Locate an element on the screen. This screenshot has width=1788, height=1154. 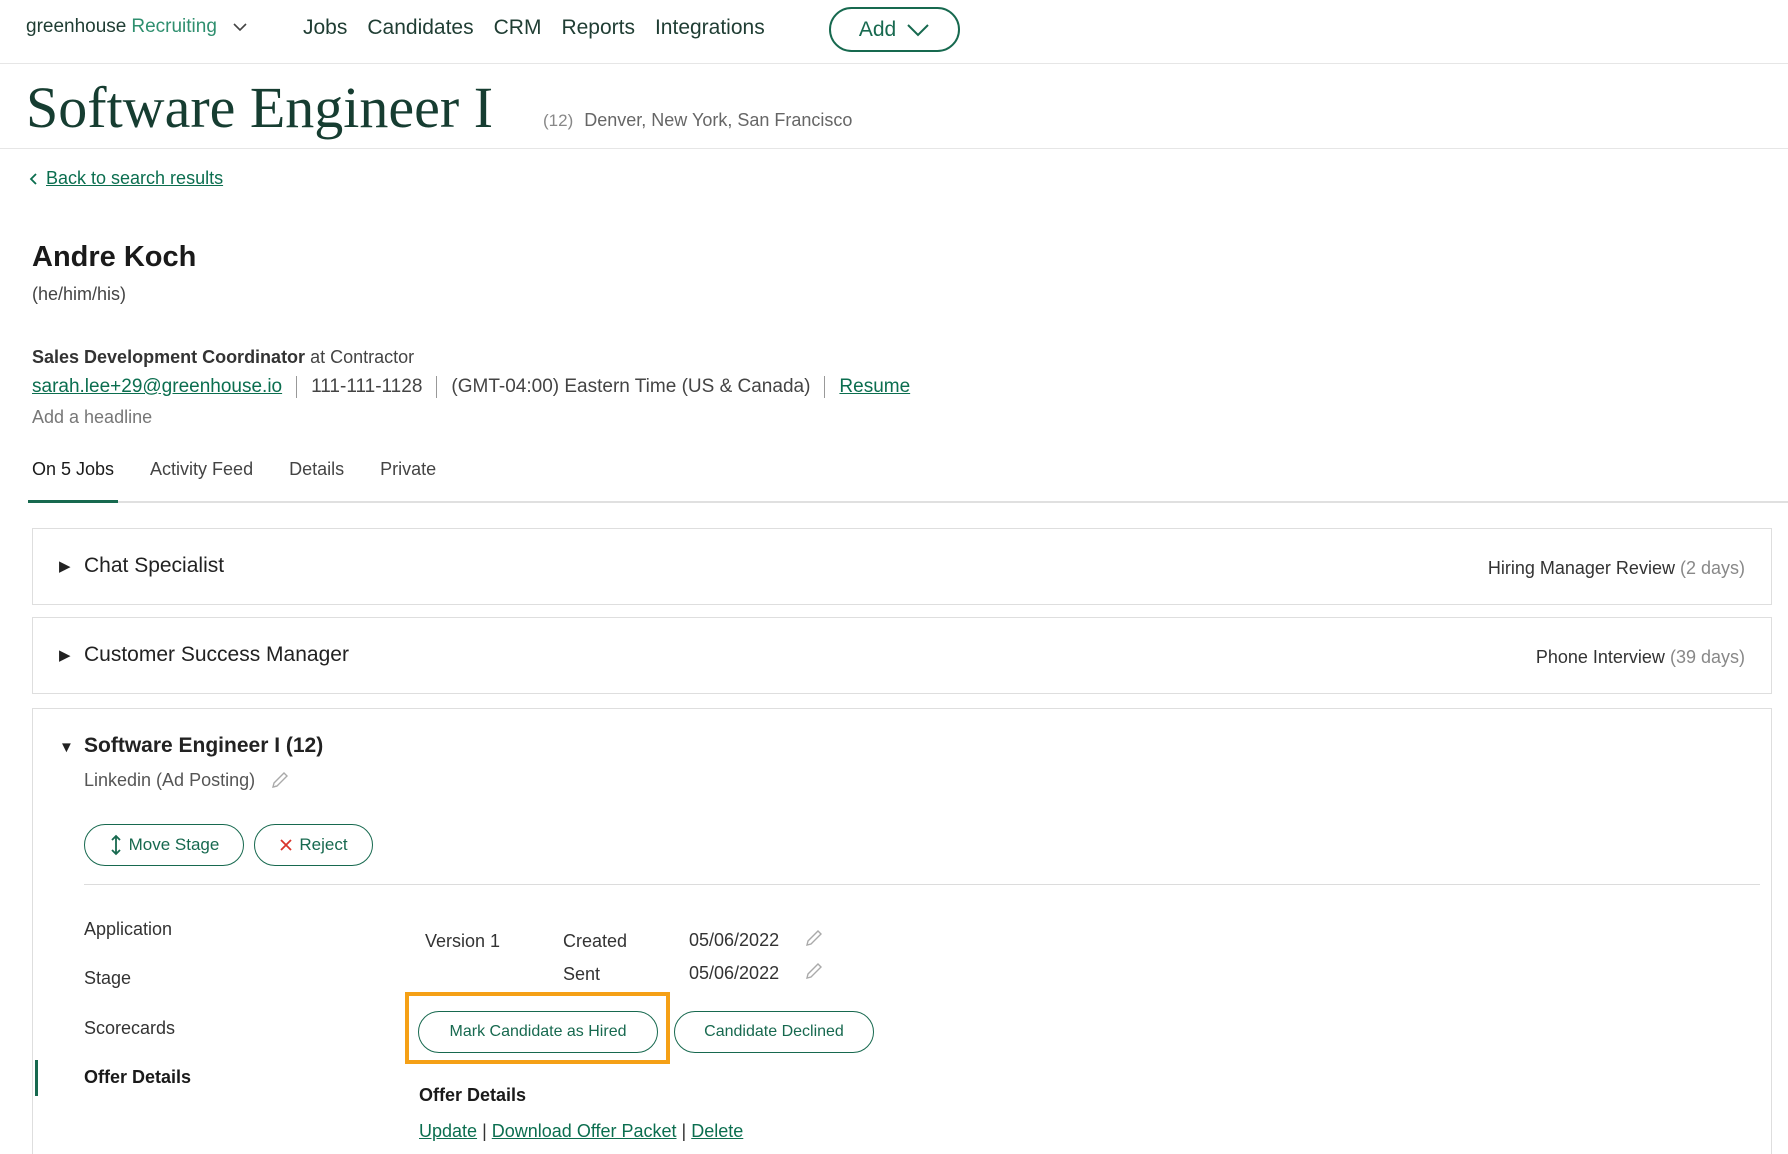
section-stage: Stage is located at coordinates (107, 978).